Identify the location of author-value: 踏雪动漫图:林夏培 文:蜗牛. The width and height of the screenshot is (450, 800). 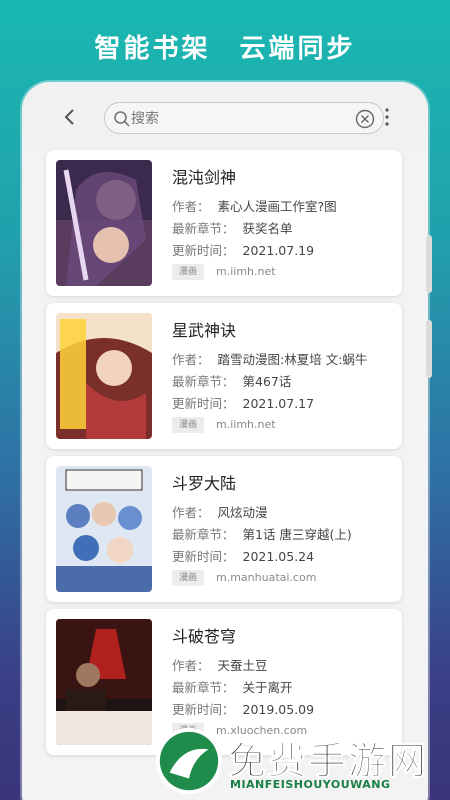
(292, 359).